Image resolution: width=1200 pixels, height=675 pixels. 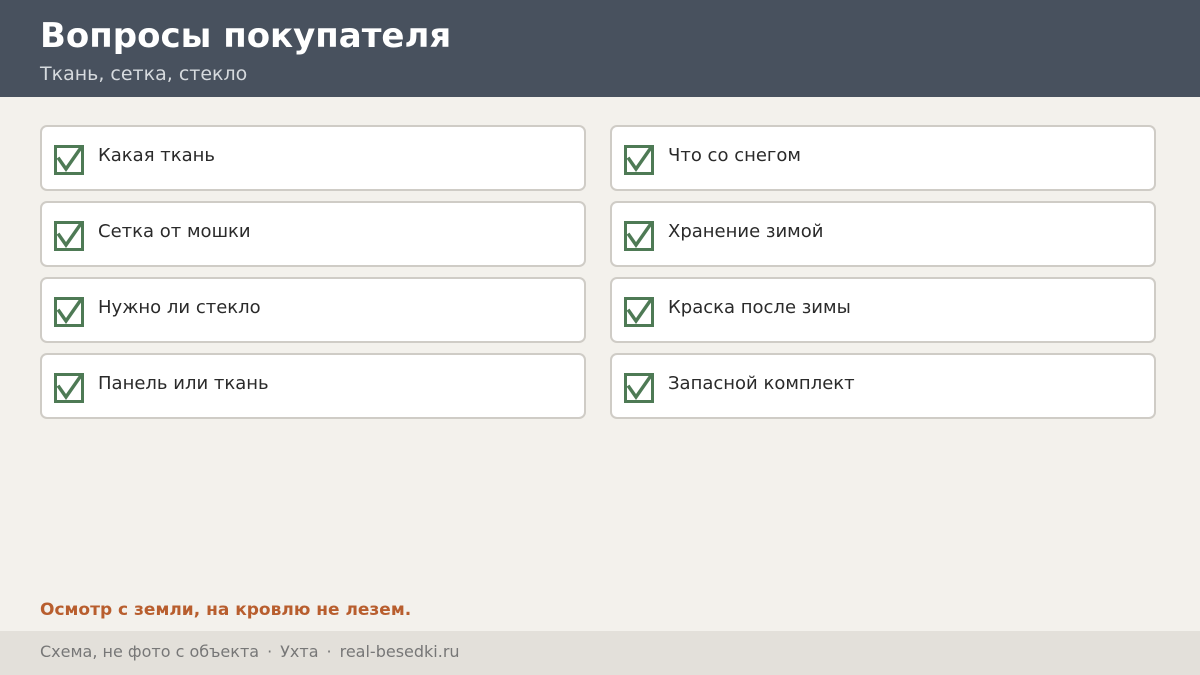 I want to click on checklist-item-label: Панель или ткань, so click(x=183, y=383).